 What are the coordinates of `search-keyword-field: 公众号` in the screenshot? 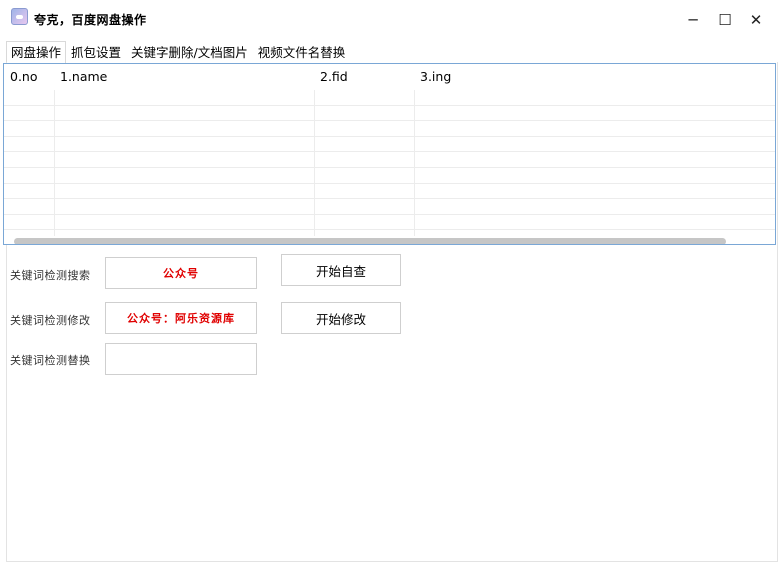 It's located at (181, 273).